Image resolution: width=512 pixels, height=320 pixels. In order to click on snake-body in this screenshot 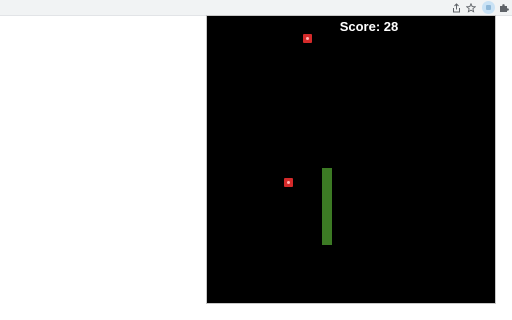, I will do `click(327, 206)`.